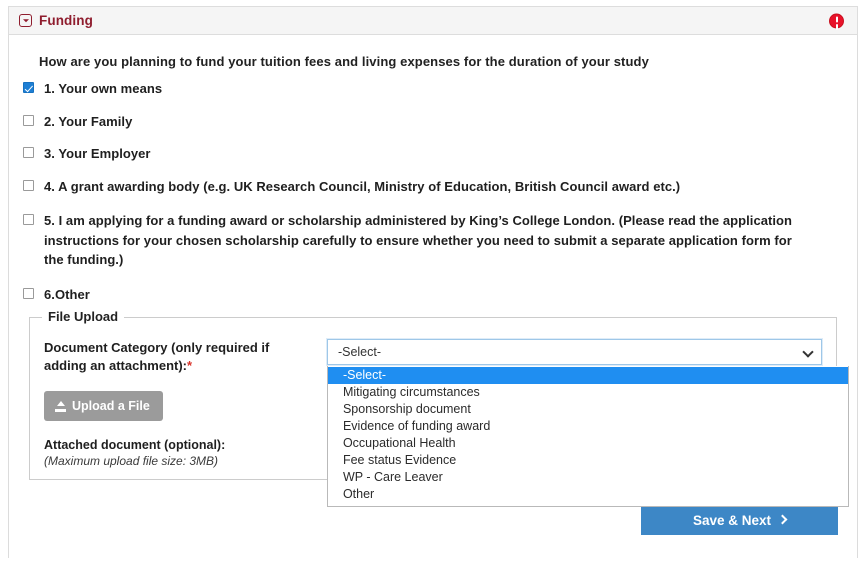 The image size is (865, 561). What do you see at coordinates (88, 121) in the screenshot?
I see `option-label-2: 2. Your Family` at bounding box center [88, 121].